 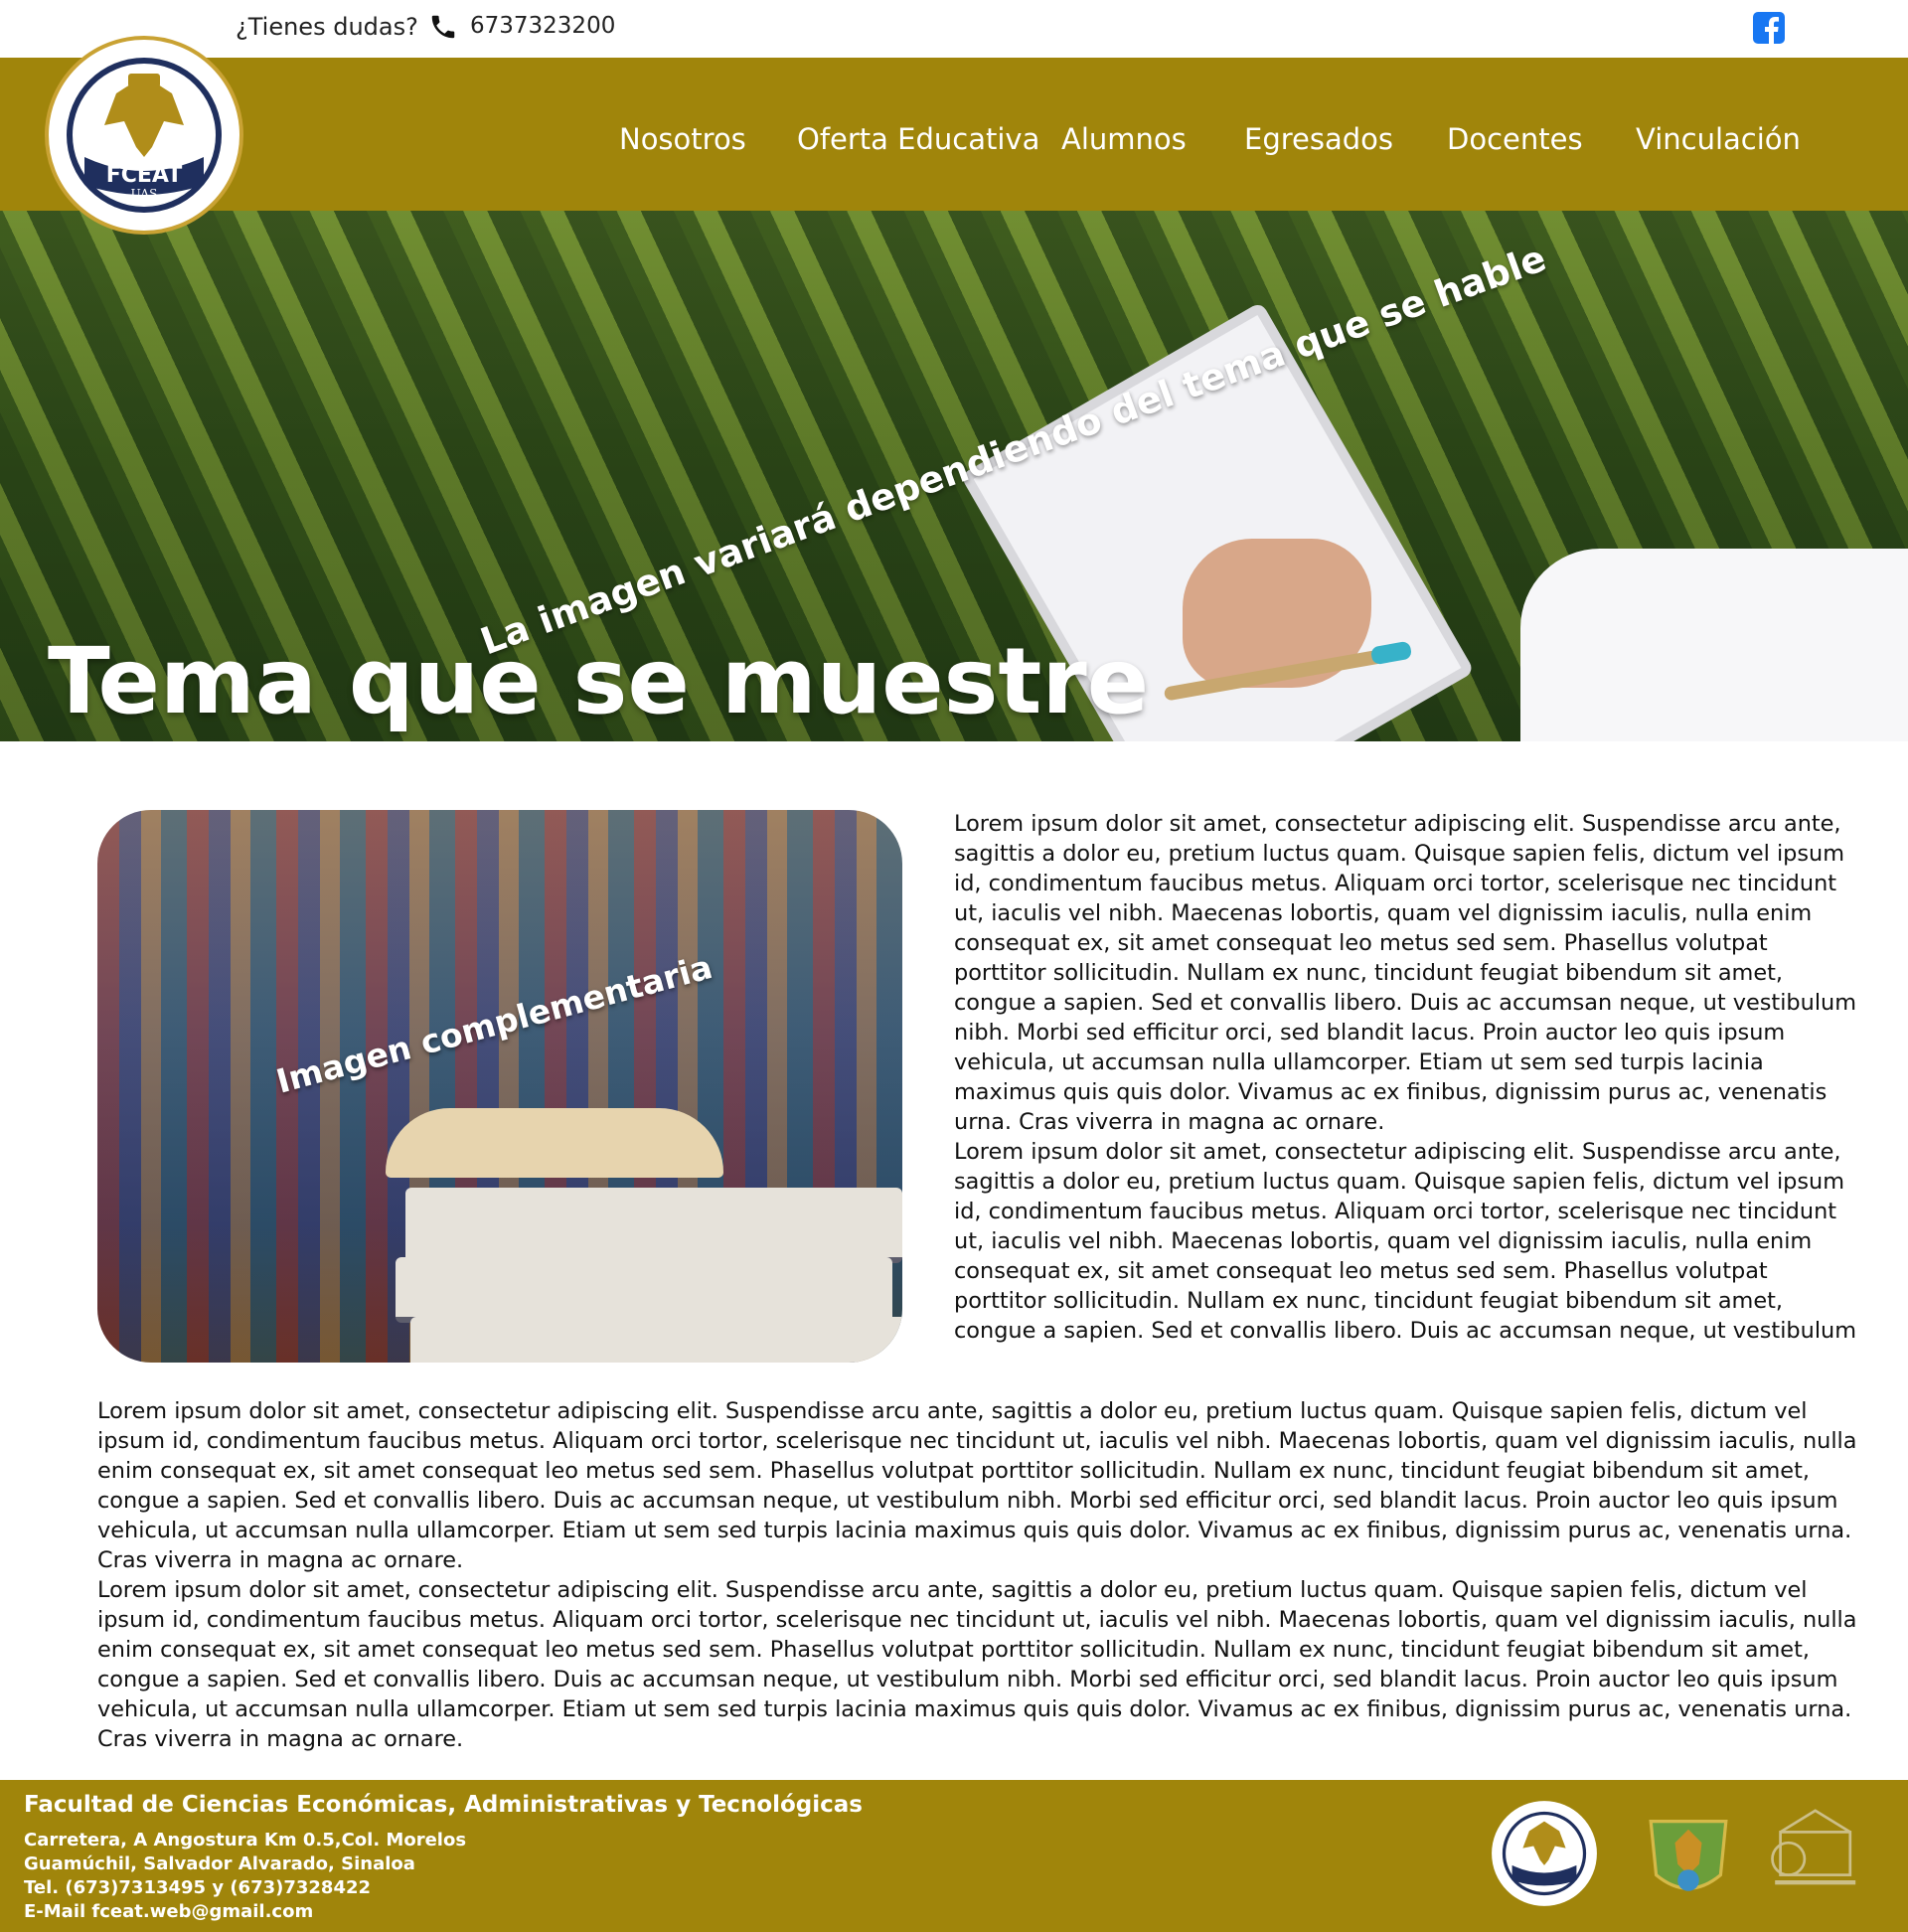 I want to click on footer-email: E-Mail fceat.web@gmail.com, so click(x=168, y=1911).